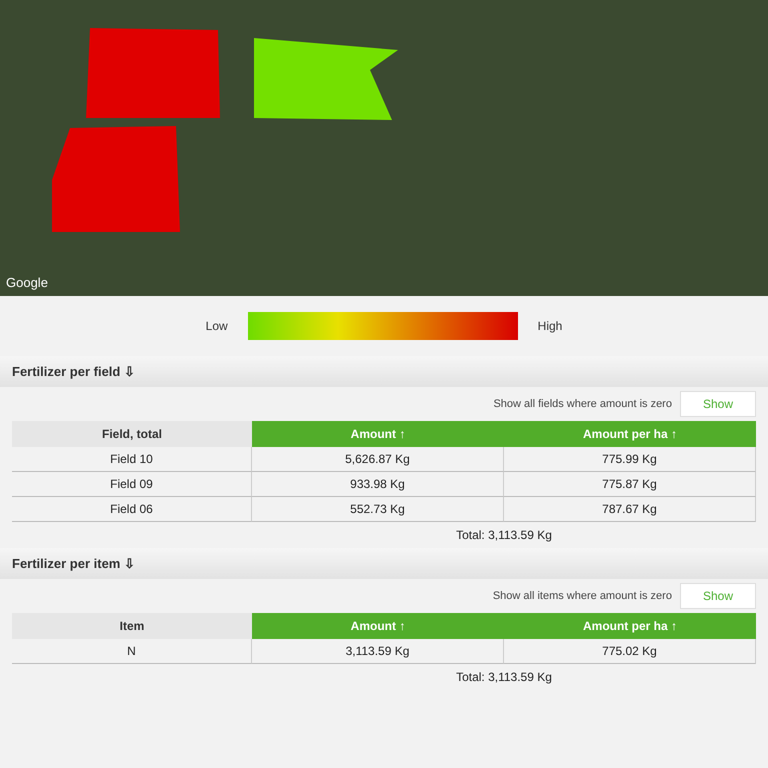 Image resolution: width=768 pixels, height=768 pixels. What do you see at coordinates (378, 651) in the screenshot?
I see `table-cell: 3,113.59 Kg` at bounding box center [378, 651].